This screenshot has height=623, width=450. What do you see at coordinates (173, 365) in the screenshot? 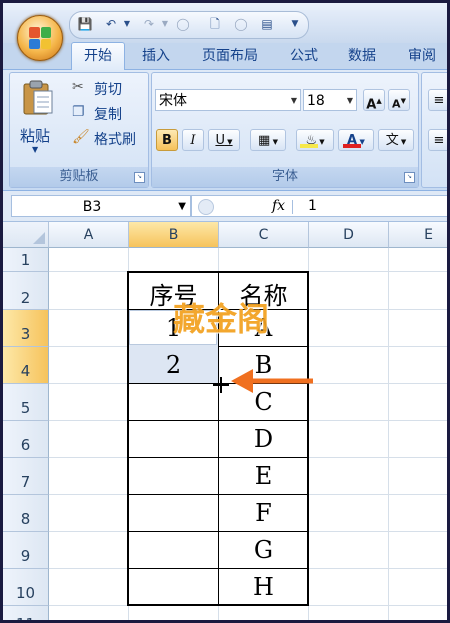
I see `cell-b4: 2` at bounding box center [173, 365].